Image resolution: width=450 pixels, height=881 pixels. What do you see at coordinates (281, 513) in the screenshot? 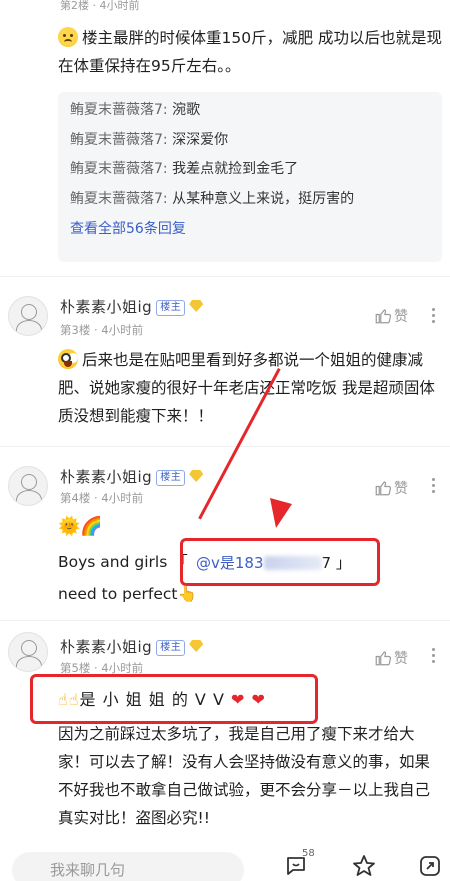
I see `annotation-arrow-head` at bounding box center [281, 513].